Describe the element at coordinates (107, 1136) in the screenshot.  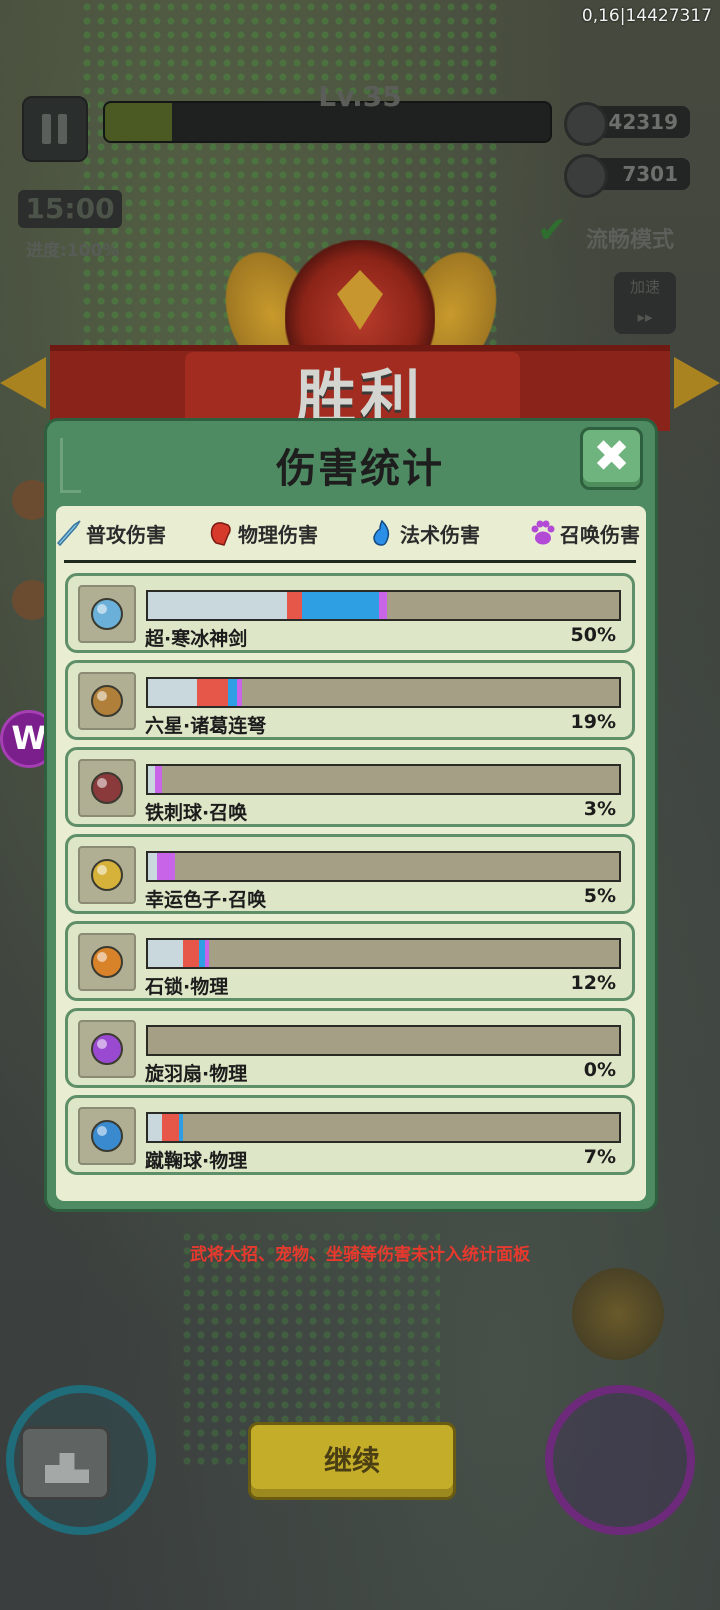
I see `kickball-icon` at that location.